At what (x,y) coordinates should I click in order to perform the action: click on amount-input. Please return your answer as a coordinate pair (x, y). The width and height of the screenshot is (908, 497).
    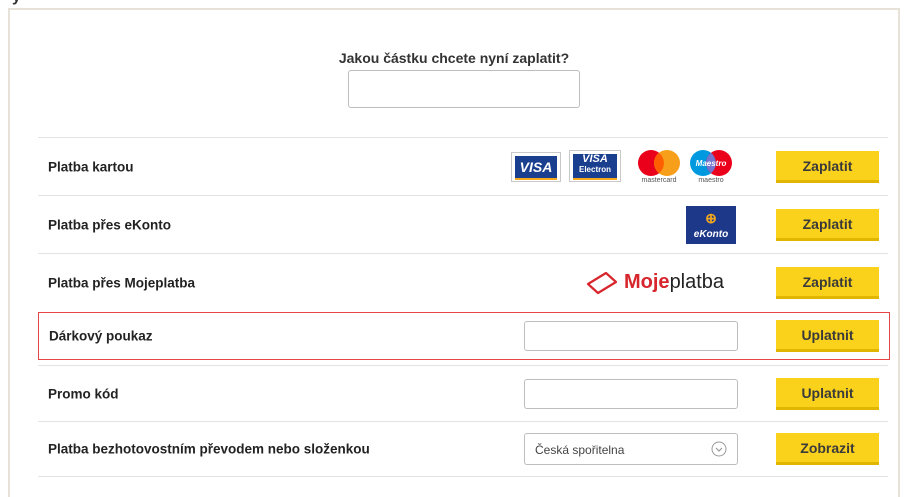
    Looking at the image, I should click on (464, 89).